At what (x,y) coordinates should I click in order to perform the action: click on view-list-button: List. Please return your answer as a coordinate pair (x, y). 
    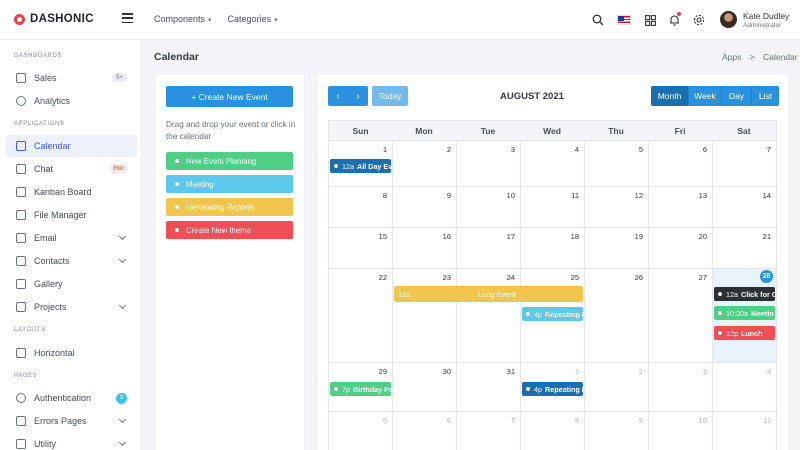
    Looking at the image, I should click on (765, 96).